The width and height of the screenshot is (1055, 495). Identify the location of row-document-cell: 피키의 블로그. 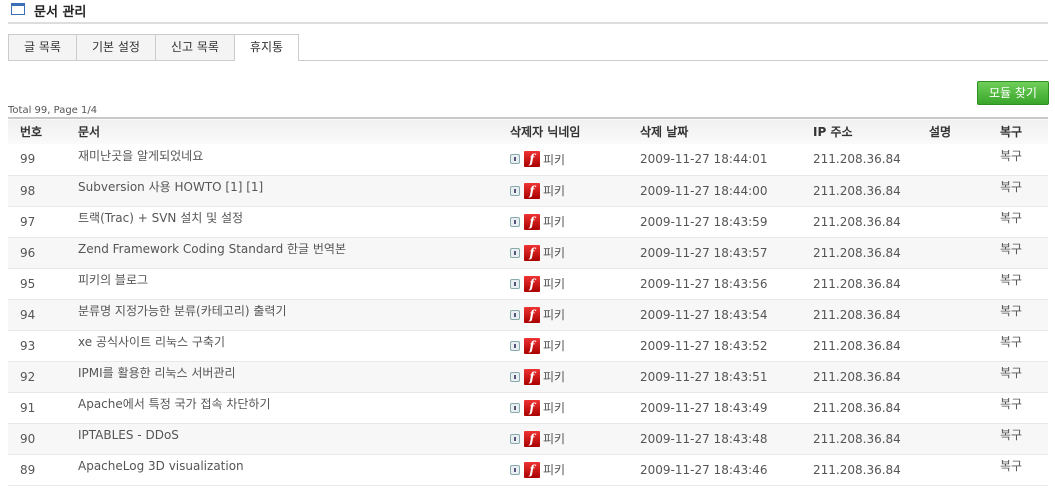
(294, 283).